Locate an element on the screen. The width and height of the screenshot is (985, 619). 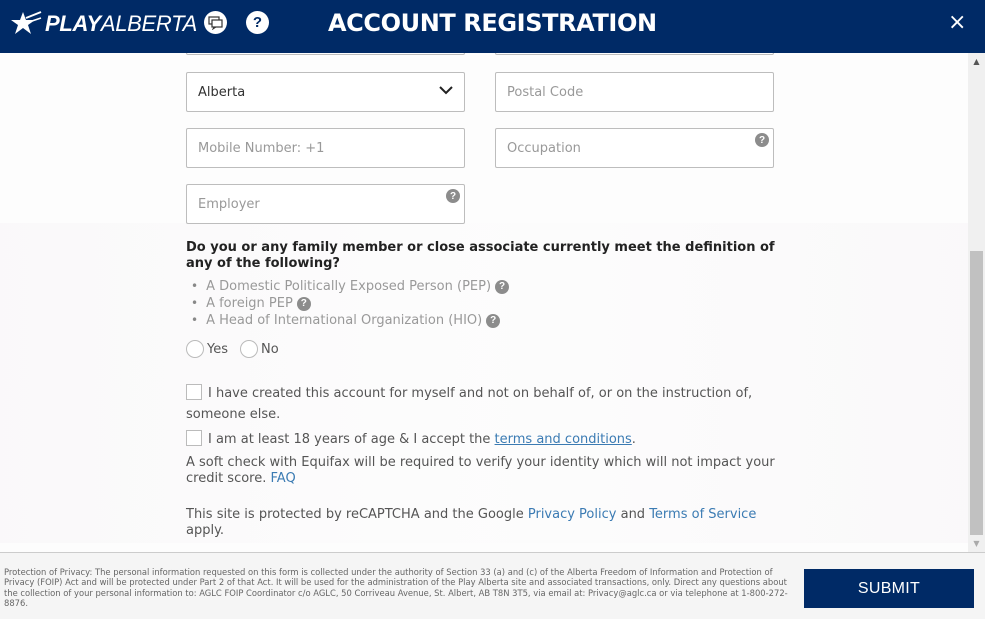
list-item: A foreign PEP? is located at coordinates (350, 303).